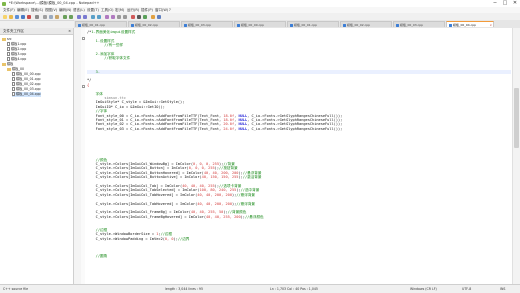 The width and height of the screenshot is (520, 293). Describe the element at coordinates (254, 216) in the screenshot. I see `code-token: //悬浮颜色` at that location.